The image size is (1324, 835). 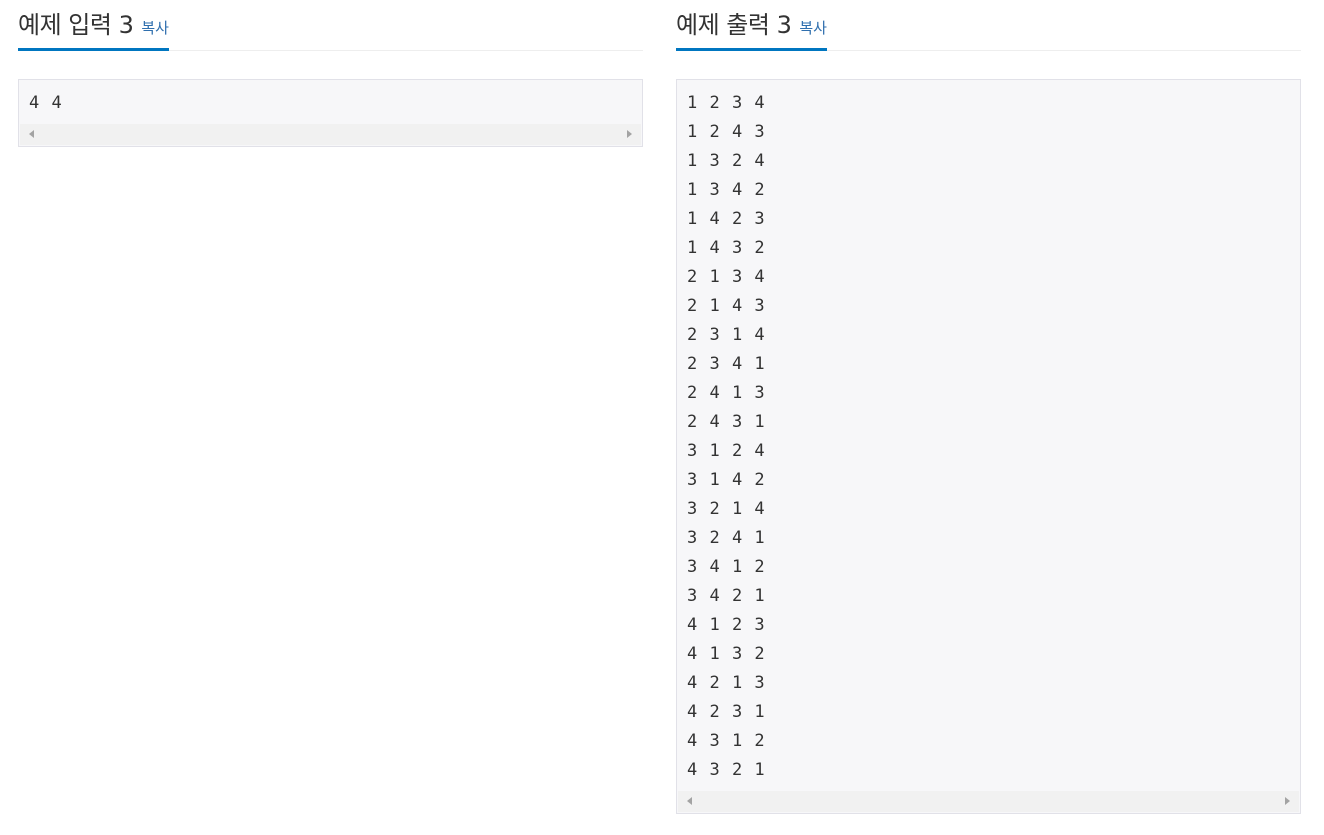 I want to click on sample-input-heading: 예제 입력 3 복사, so click(x=93, y=25).